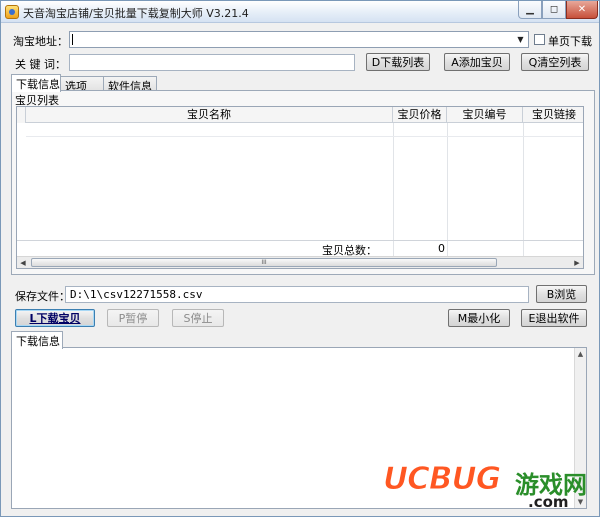 This screenshot has width=600, height=517. Describe the element at coordinates (299, 39) in the screenshot. I see `url-combobox: ▼` at that location.